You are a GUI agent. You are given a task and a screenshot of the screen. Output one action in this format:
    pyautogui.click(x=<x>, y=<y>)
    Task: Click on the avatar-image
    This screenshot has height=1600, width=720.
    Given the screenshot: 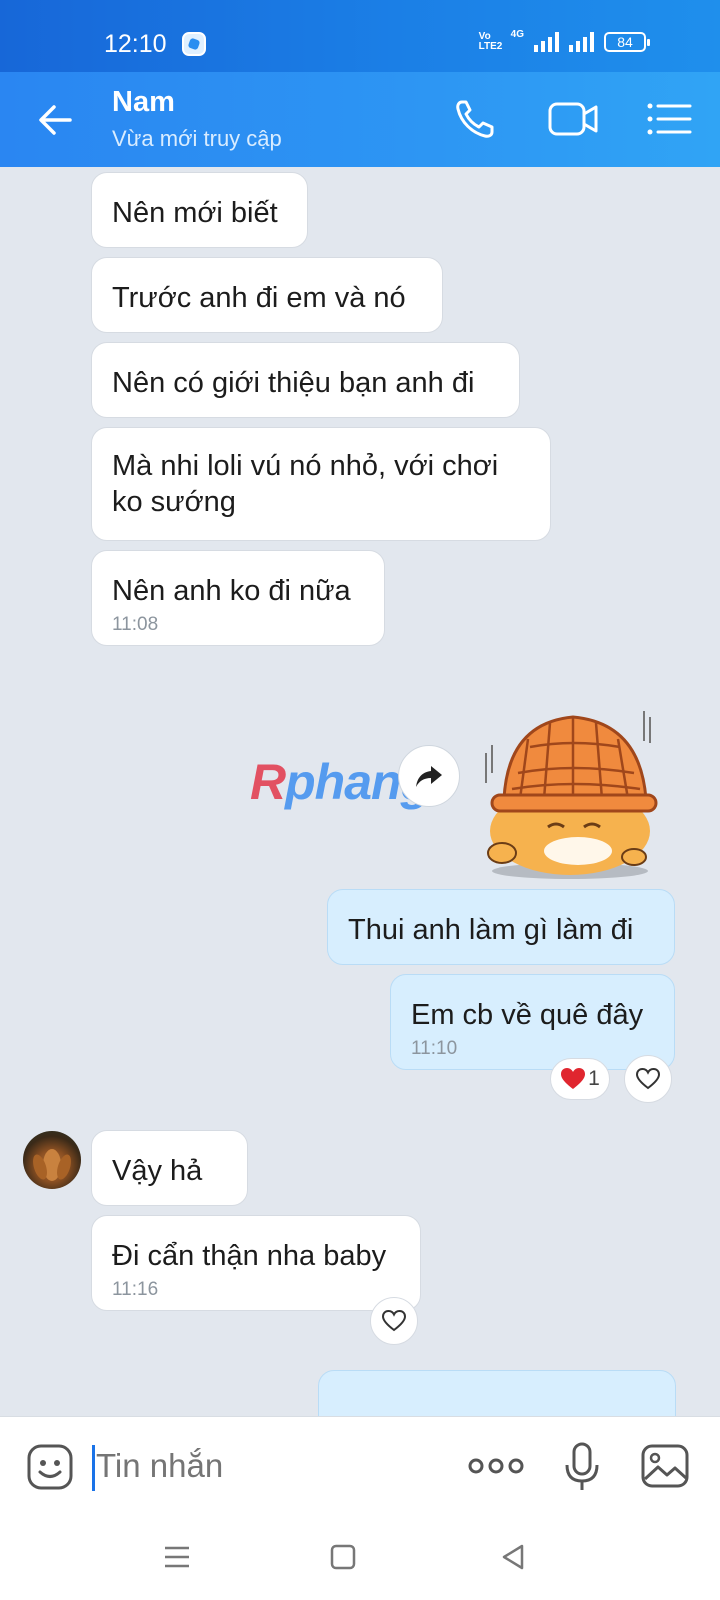 What is the action you would take?
    pyautogui.click(x=52, y=1165)
    